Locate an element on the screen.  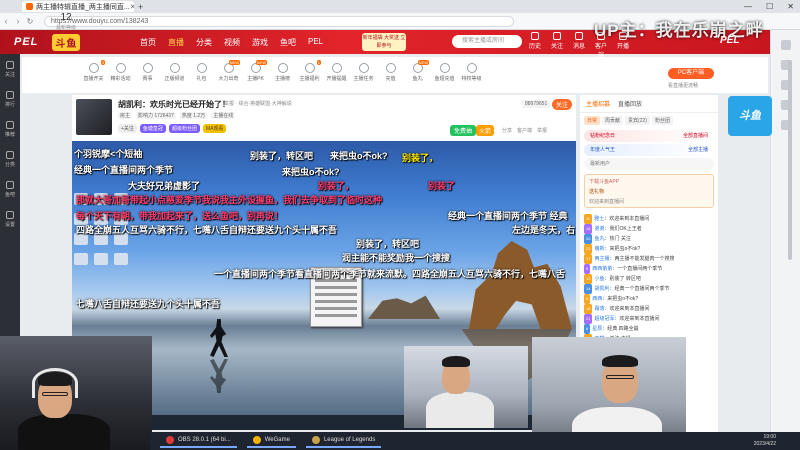
activity-item: 1 主播福利 is located at coordinates (309, 69).